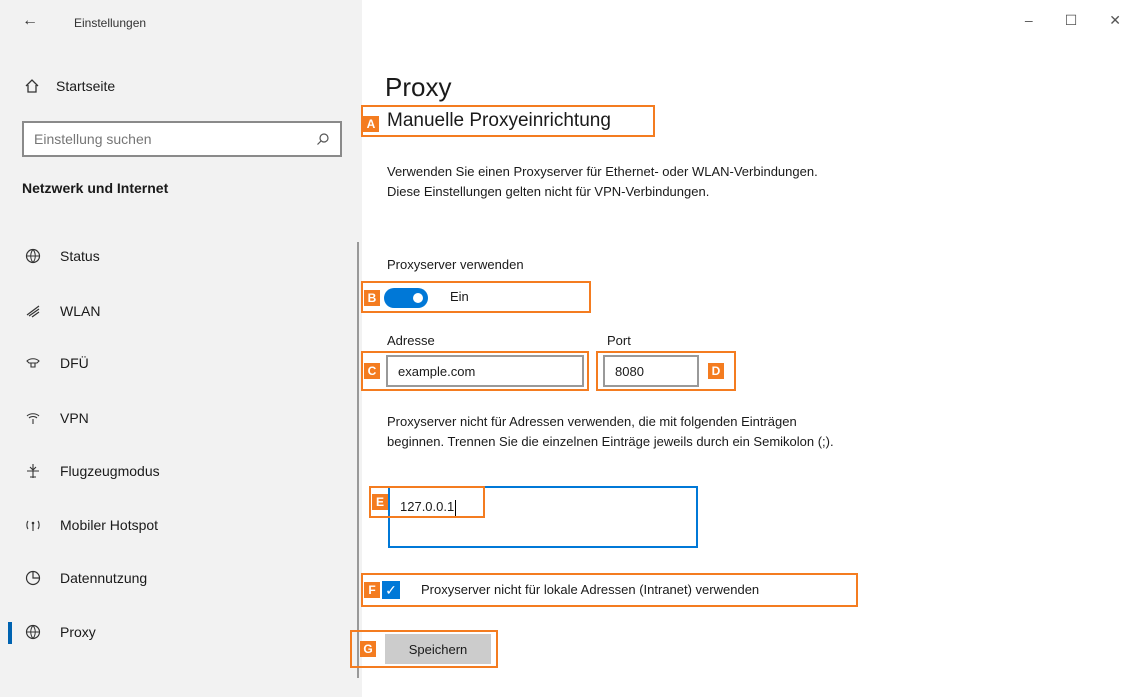  I want to click on search-icon, so click(323, 139).